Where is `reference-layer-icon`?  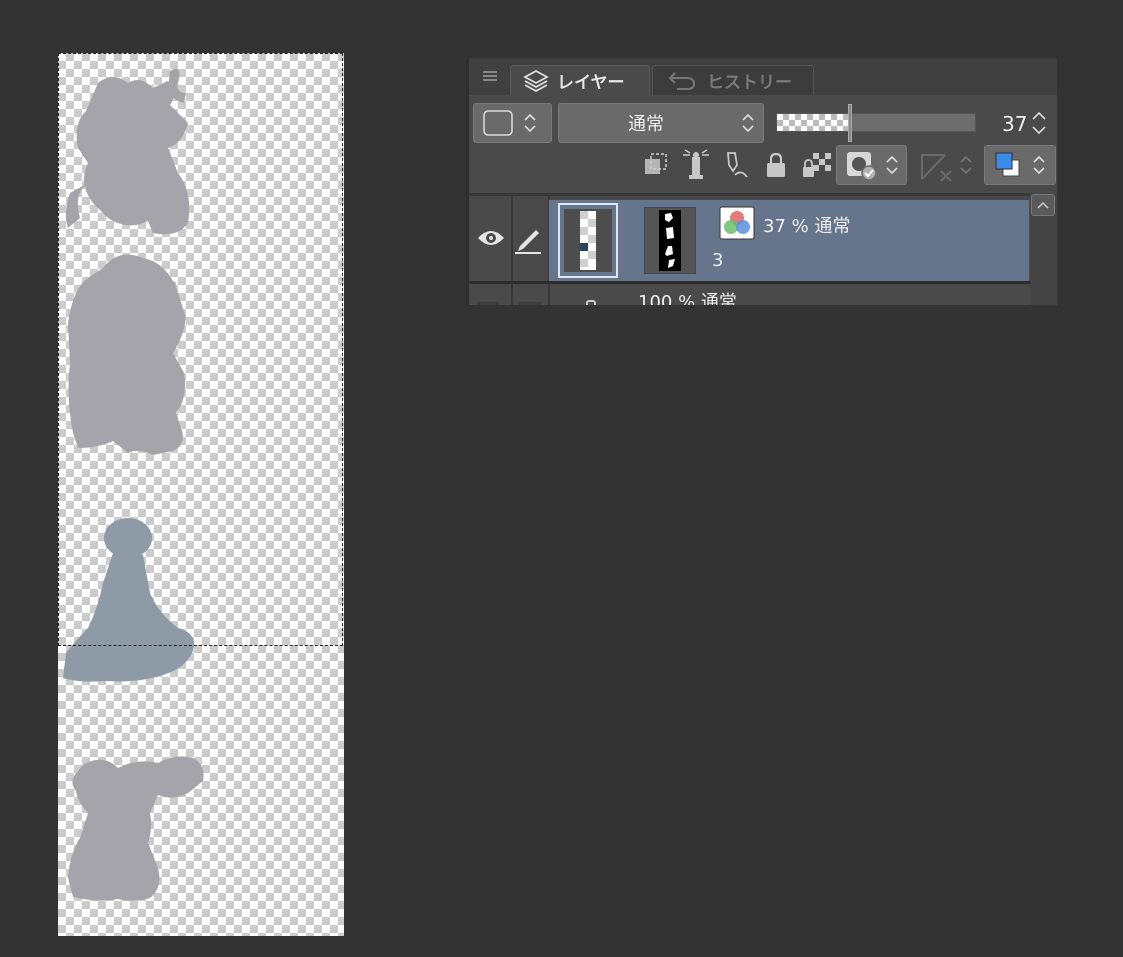
reference-layer-icon is located at coordinates (696, 165).